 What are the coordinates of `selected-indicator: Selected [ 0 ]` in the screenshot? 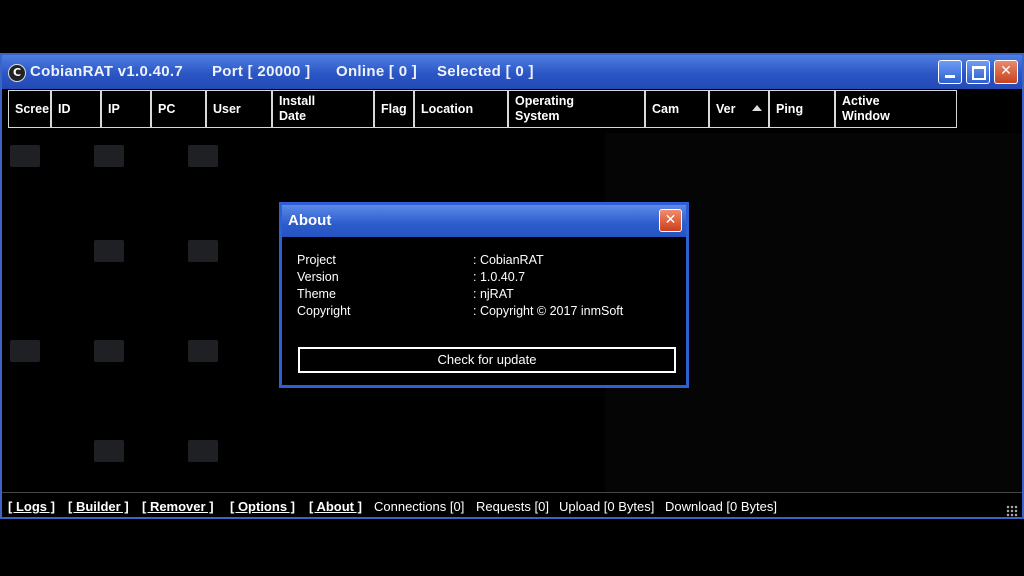 It's located at (485, 71).